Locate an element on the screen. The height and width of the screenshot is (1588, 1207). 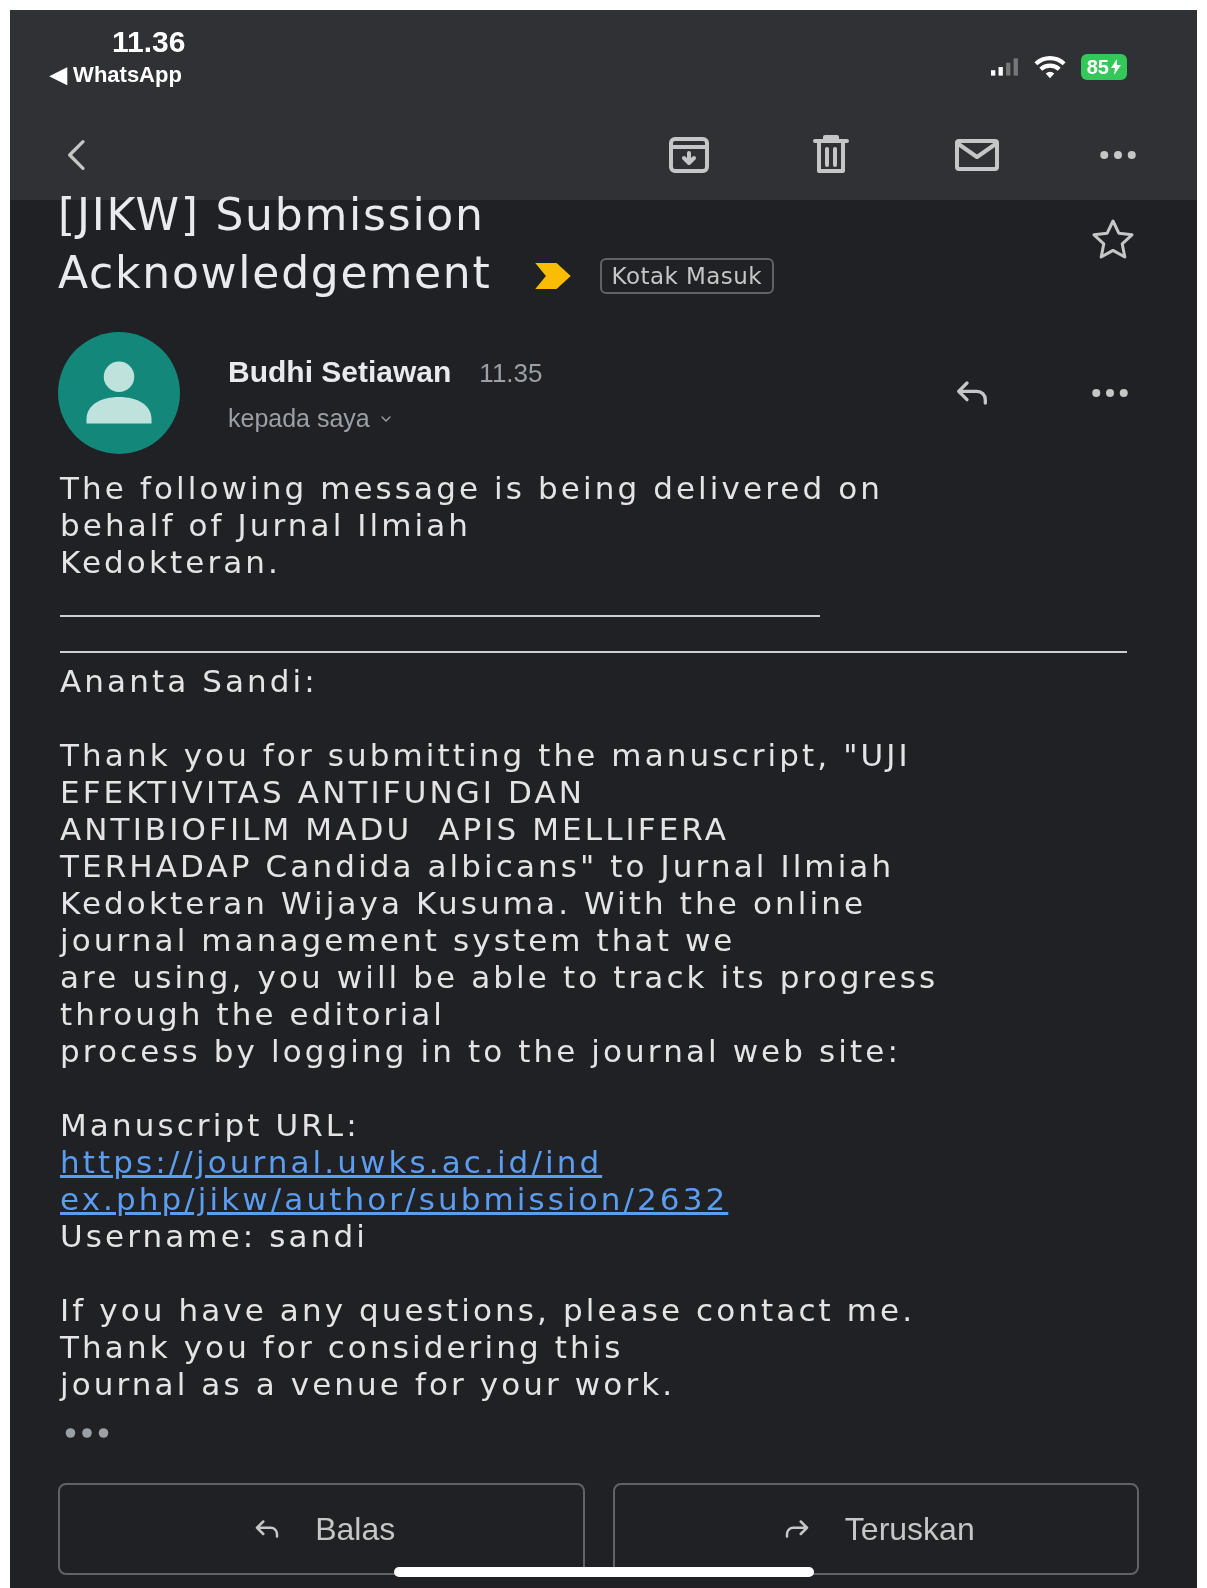
wifi-icon is located at coordinates (1049, 67).